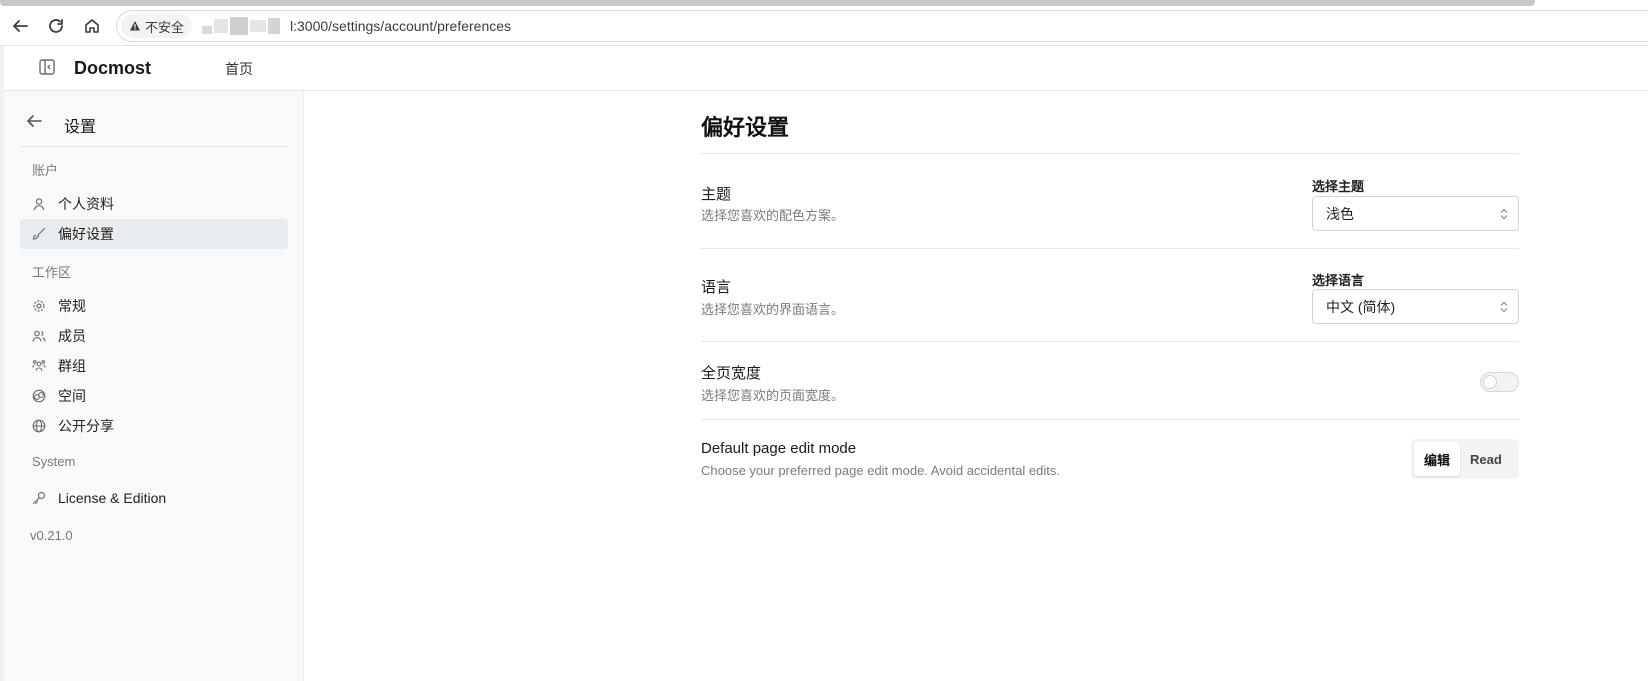 Image resolution: width=1648 pixels, height=681 pixels. Describe the element at coordinates (401, 26) in the screenshot. I see `url-text: l:3000/settings/account/preferences` at that location.